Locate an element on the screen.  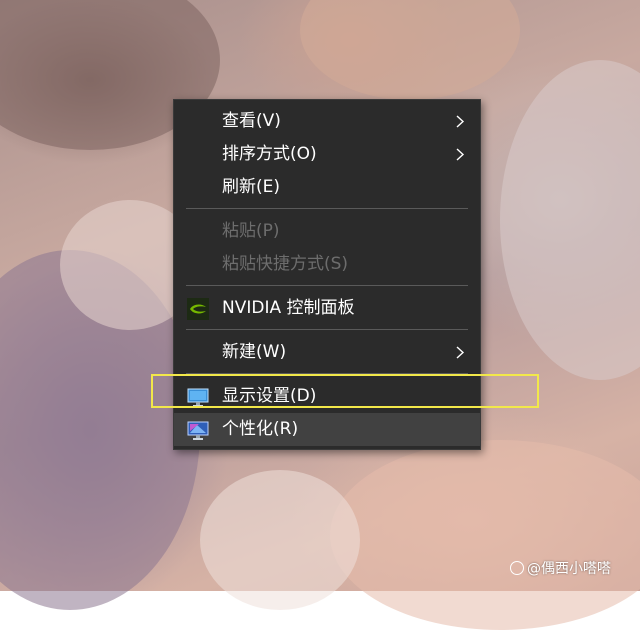
menu-item-paste-shortcut: 粘贴快捷方式(S) is located at coordinates (327, 264).